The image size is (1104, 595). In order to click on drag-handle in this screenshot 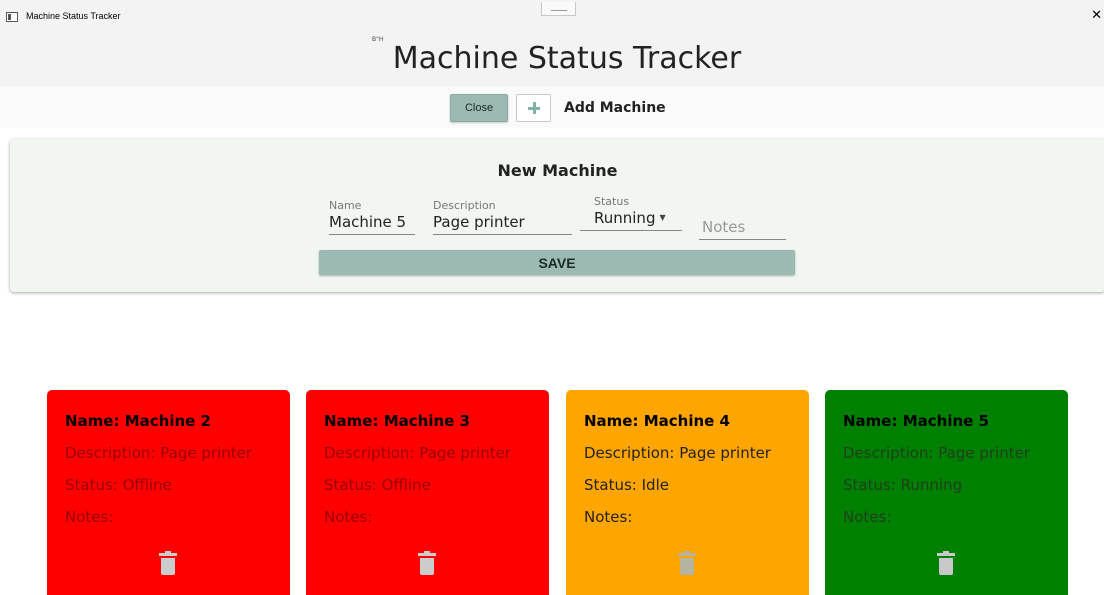, I will do `click(558, 9)`.